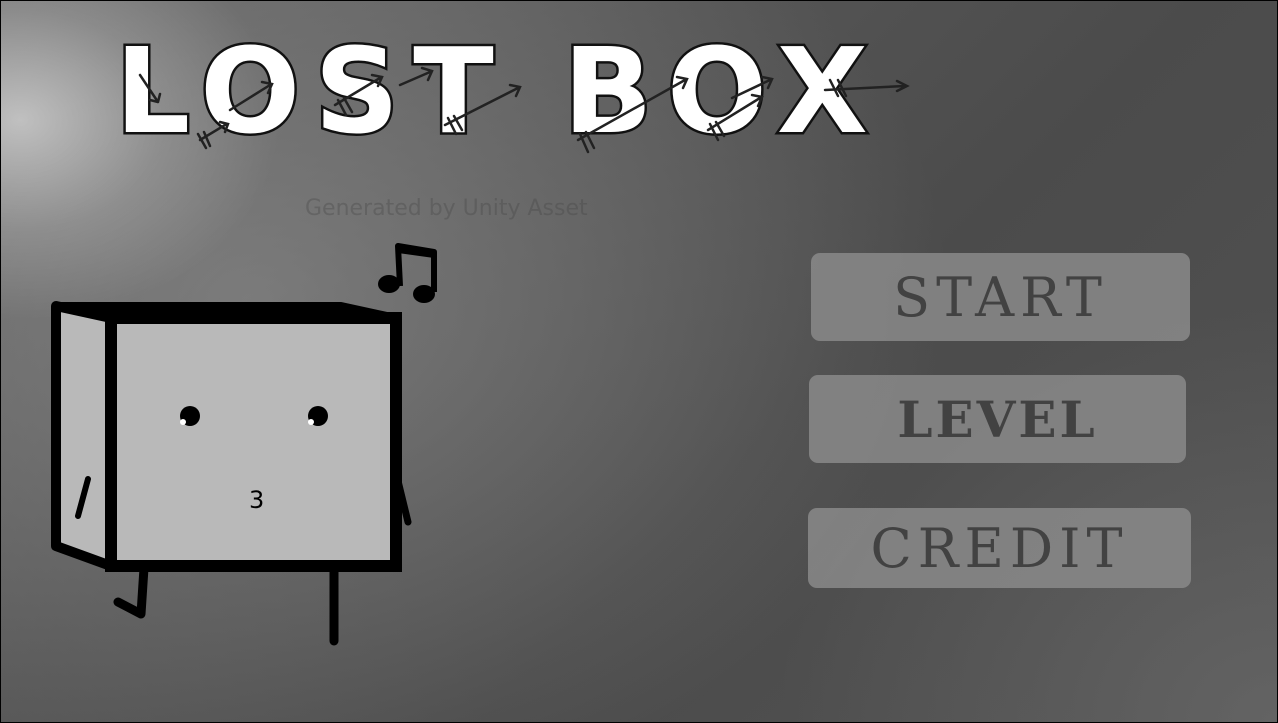 The image size is (1278, 723). What do you see at coordinates (226, 604) in the screenshot?
I see `box-legs` at bounding box center [226, 604].